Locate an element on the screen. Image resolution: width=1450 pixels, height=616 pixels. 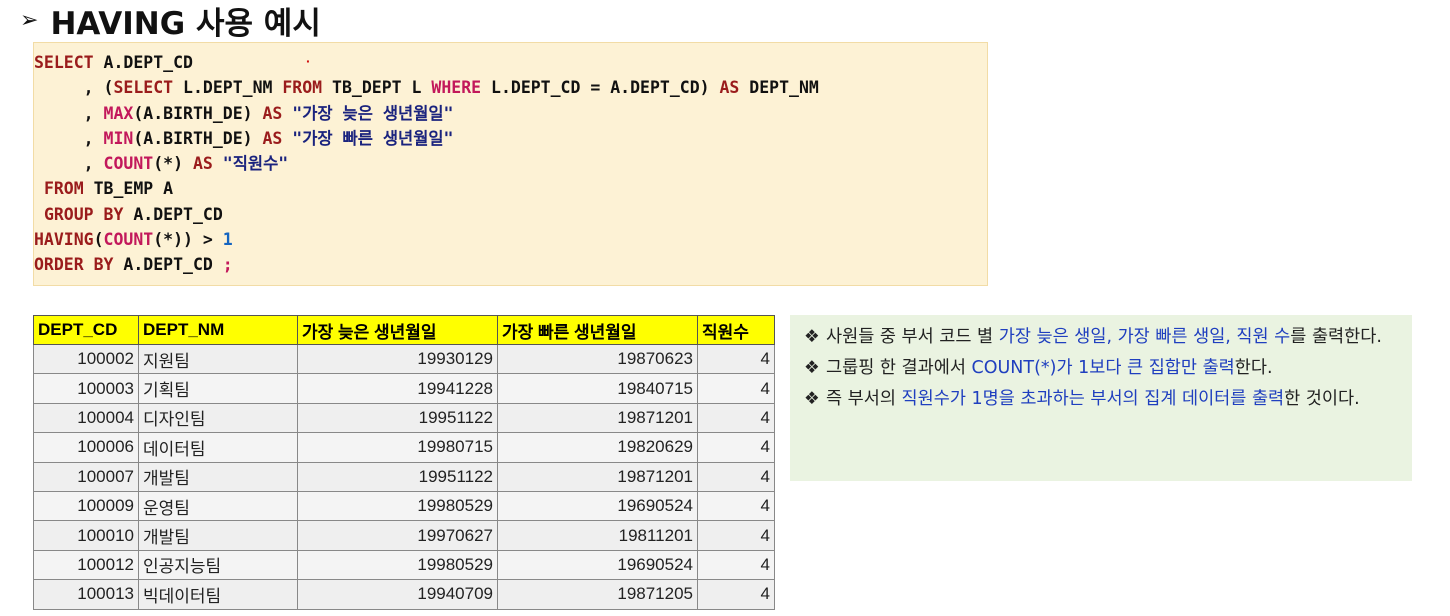
code-line-4: , MIN(A.BIRTH_DE) AS "가장 빠른 생년월일" is located at coordinates (510, 138).